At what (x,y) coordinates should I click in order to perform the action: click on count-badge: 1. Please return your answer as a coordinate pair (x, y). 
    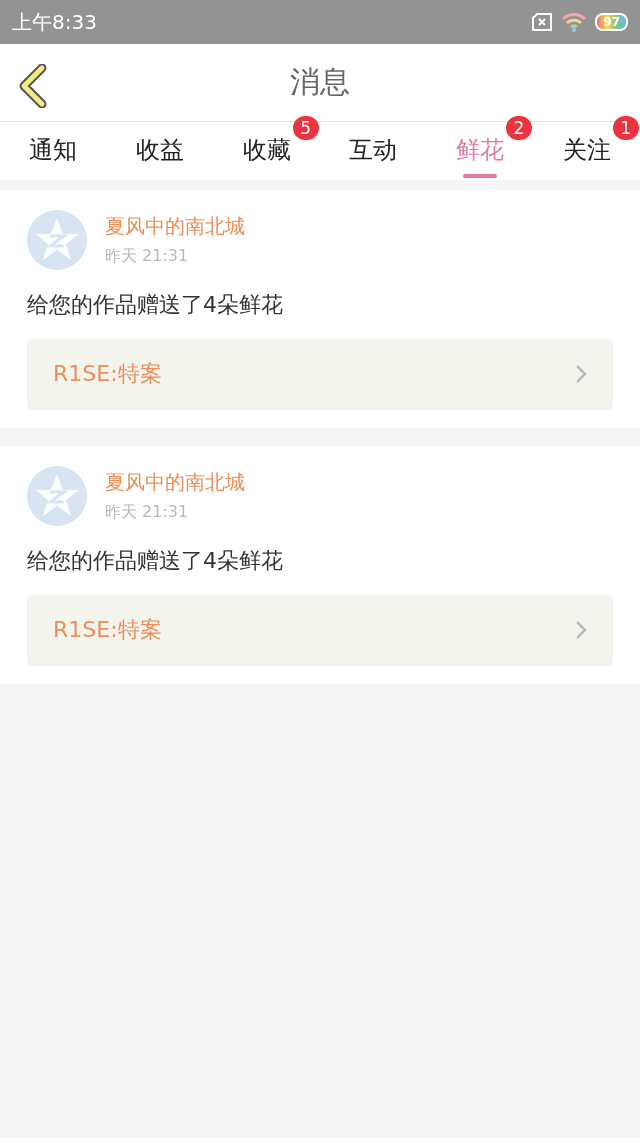
    Looking at the image, I should click on (625, 128).